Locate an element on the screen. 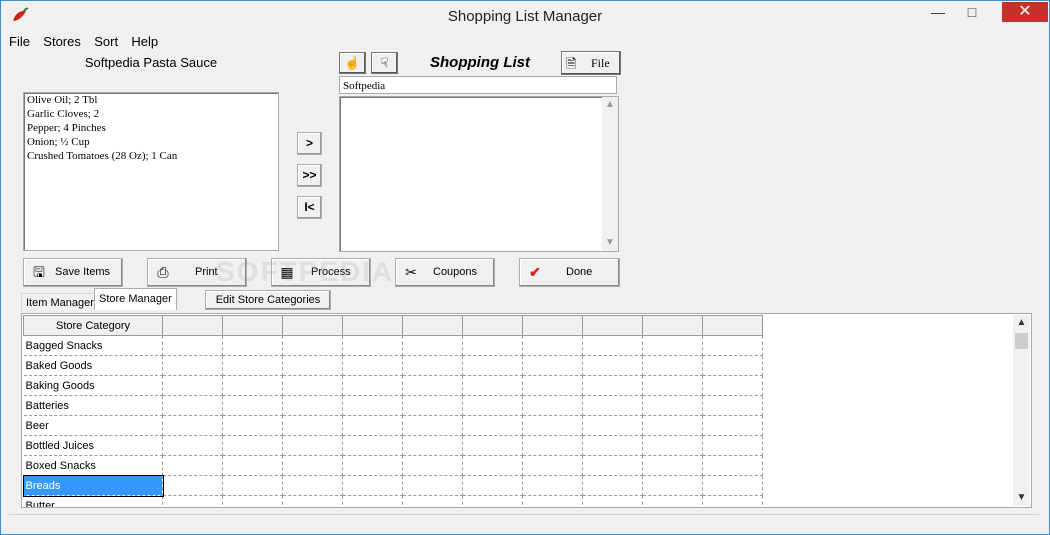  category-cell: Beer is located at coordinates (93, 425).